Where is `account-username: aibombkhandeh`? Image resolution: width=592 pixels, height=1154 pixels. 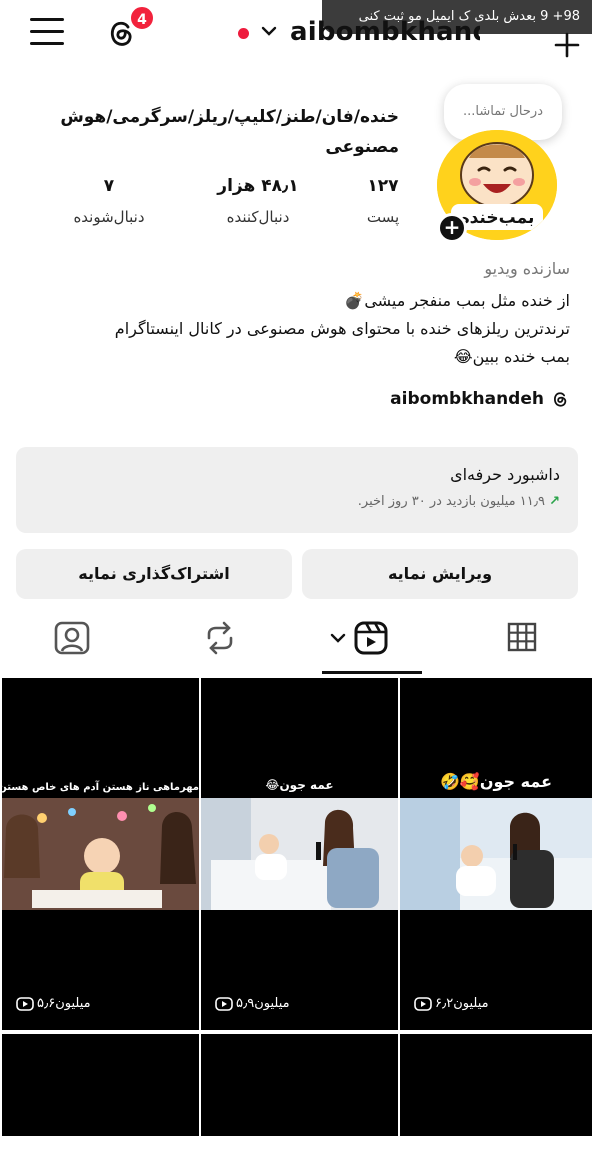 account-username: aibombkhandeh is located at coordinates (385, 32).